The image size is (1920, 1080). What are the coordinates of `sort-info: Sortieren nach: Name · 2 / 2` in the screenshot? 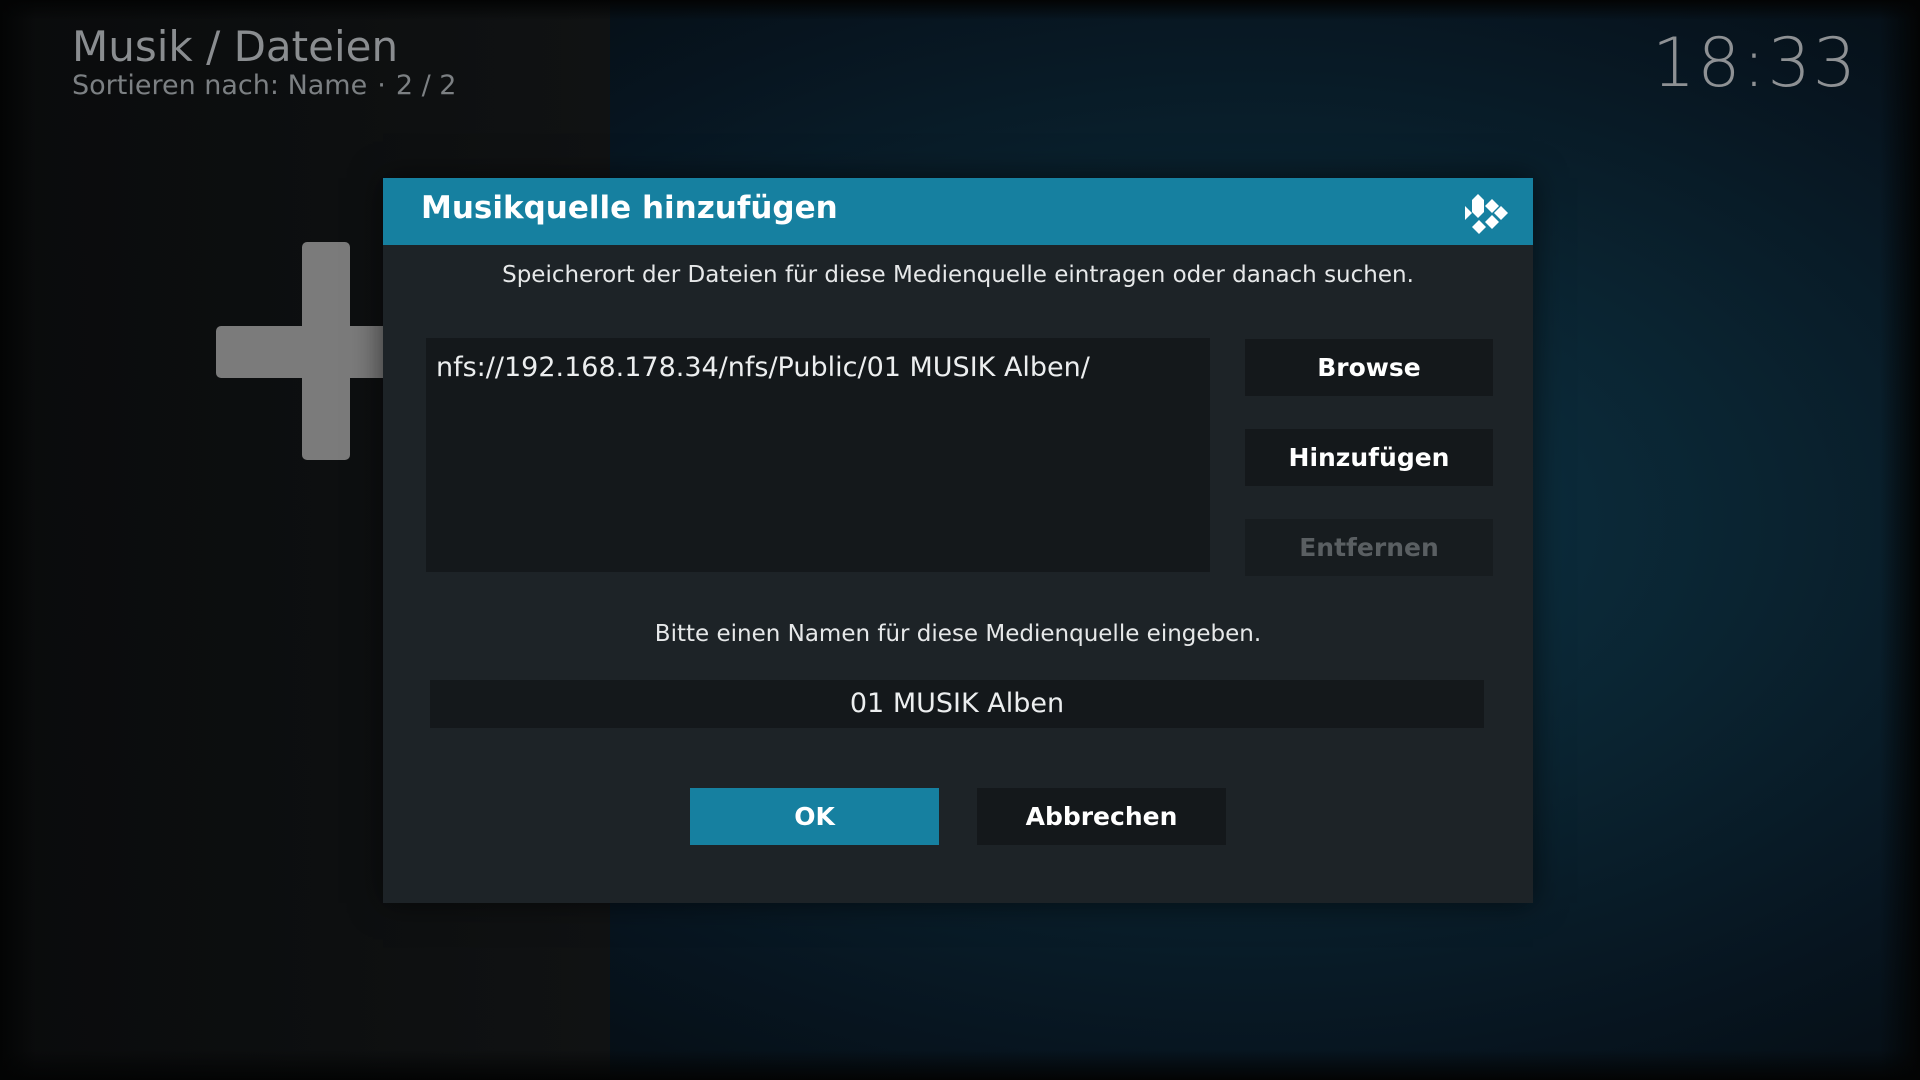 It's located at (264, 85).